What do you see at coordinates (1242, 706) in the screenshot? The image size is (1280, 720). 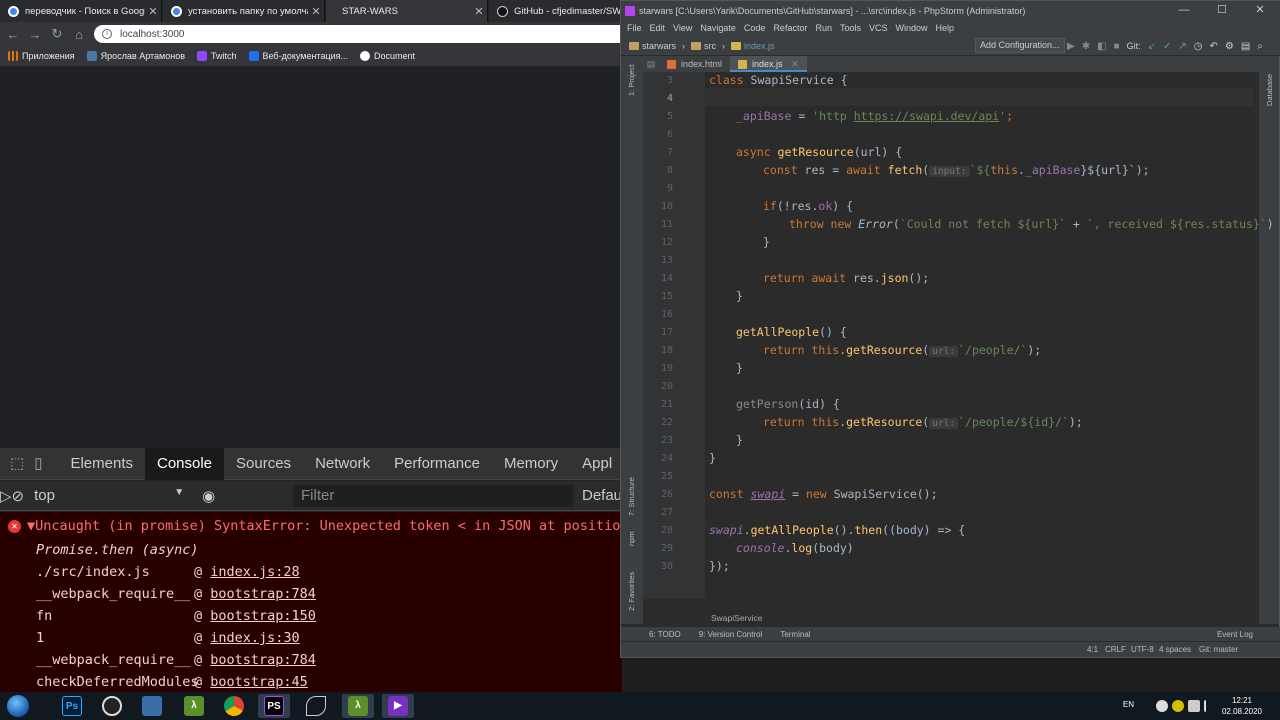 I see `clock: 12:21 02.08.2020` at bounding box center [1242, 706].